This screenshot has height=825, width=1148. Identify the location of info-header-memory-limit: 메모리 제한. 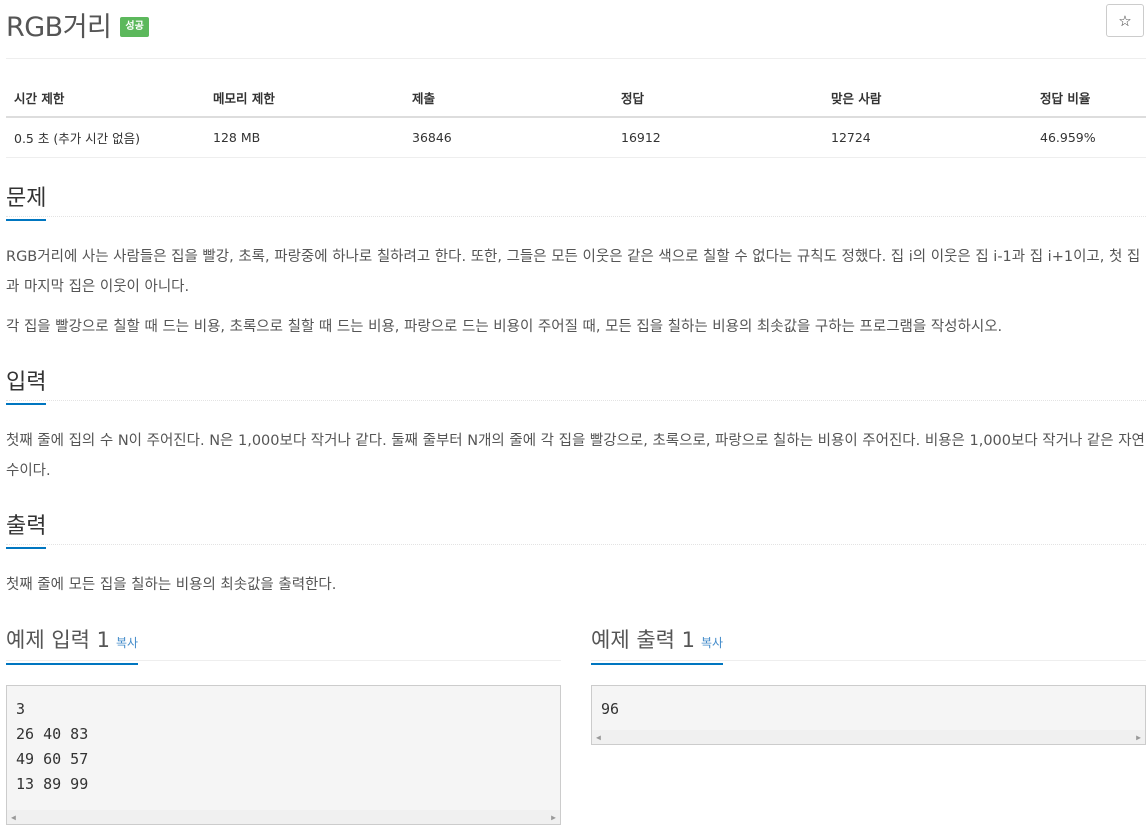
(304, 98).